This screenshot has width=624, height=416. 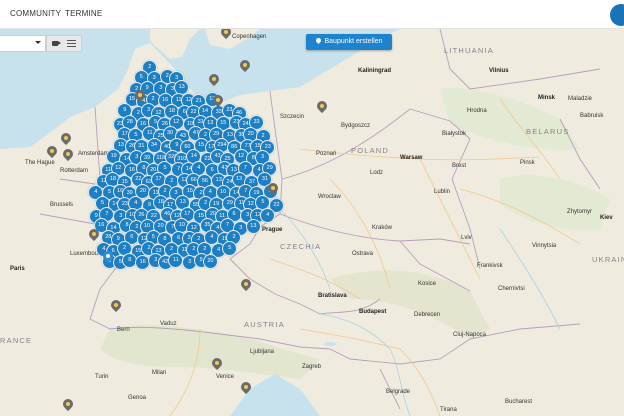 I want to click on view-toggle-group, so click(x=64, y=43).